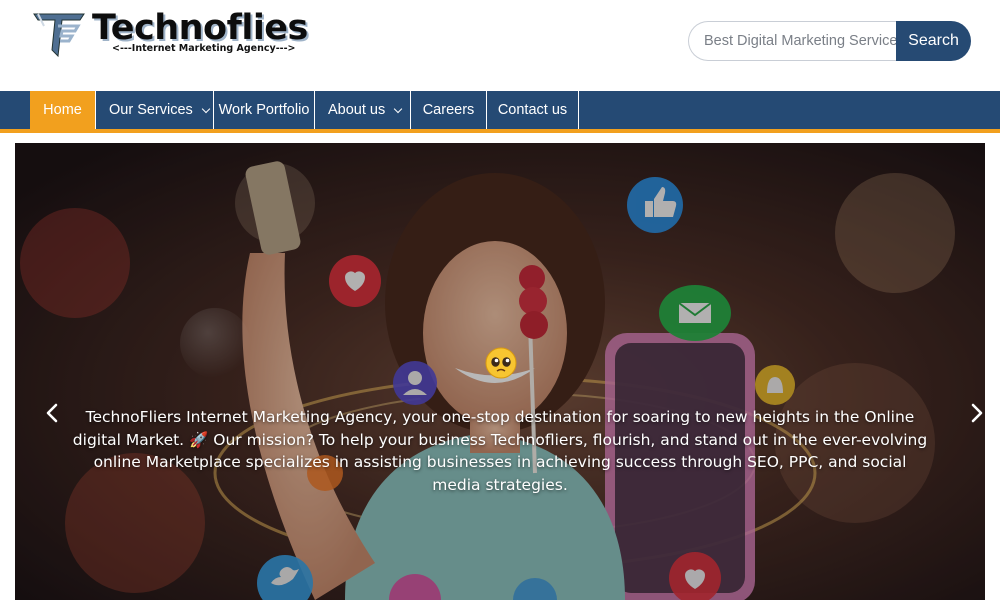 This screenshot has width=1000, height=600. I want to click on chevron-right-icon, so click(973, 413).